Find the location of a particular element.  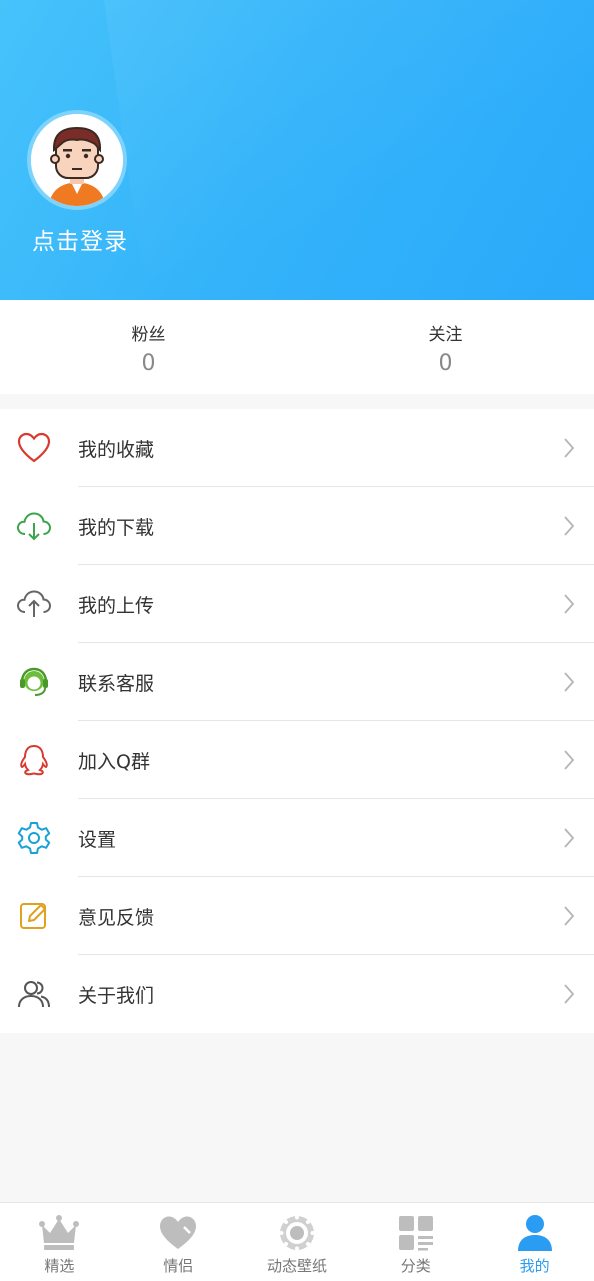

login-link: 点击登录 is located at coordinates (80, 239).